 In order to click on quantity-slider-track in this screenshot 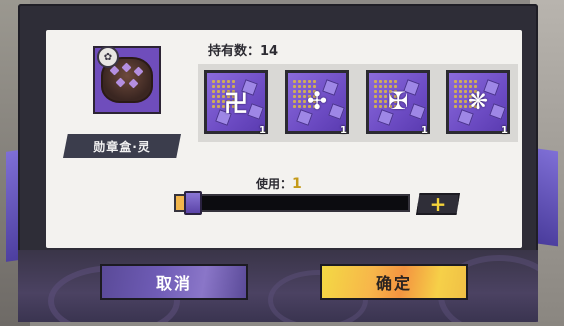, I will do `click(292, 203)`.